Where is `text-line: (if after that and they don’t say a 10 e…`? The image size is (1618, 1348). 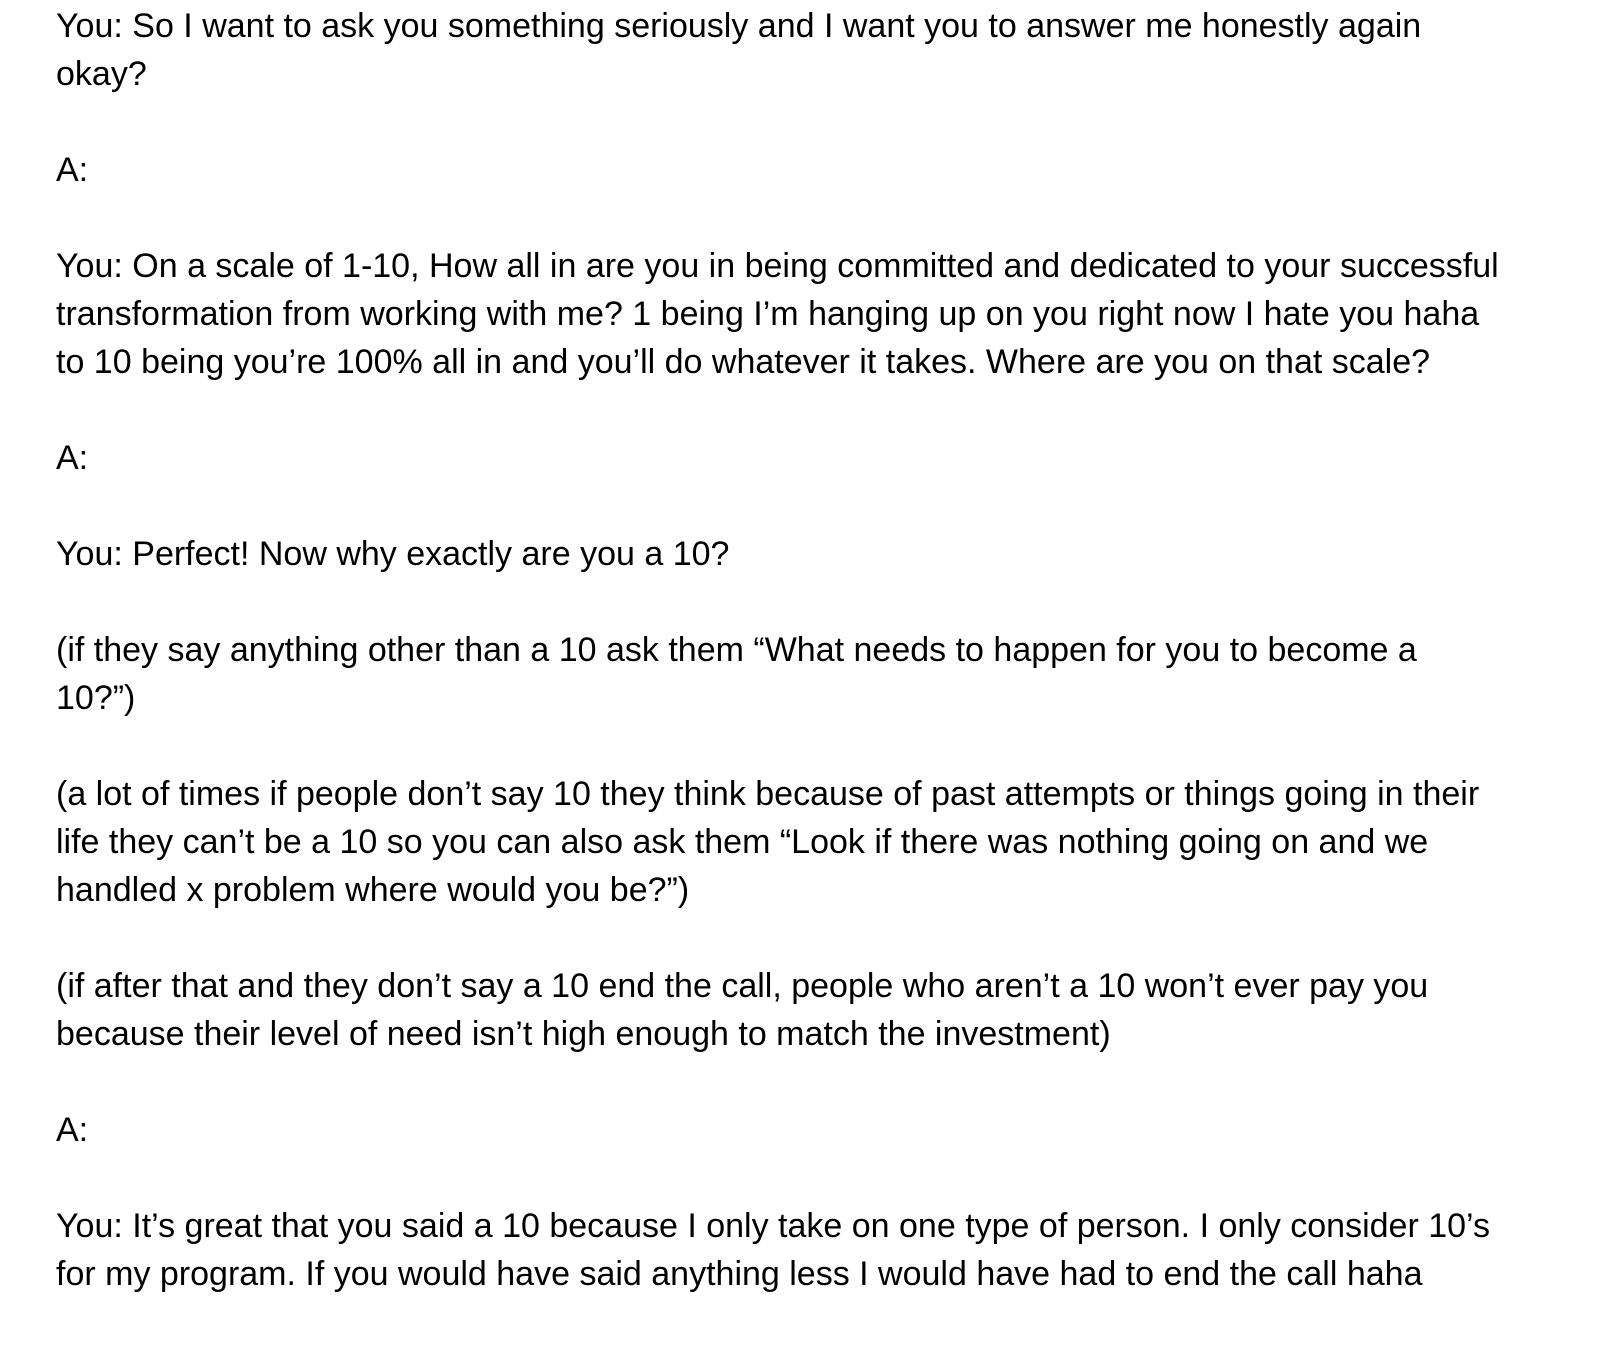 text-line: (if after that and they don’t say a 10 e… is located at coordinates (742, 986).